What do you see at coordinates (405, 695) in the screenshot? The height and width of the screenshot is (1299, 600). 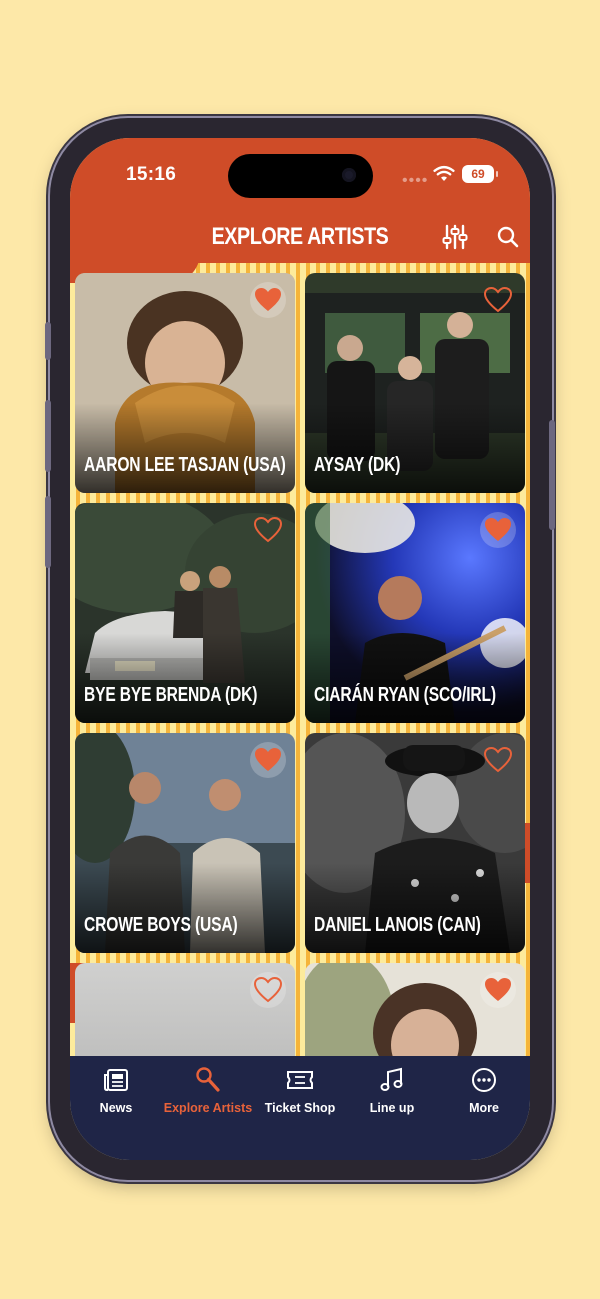 I see `artist-name: CIARÁN RYAN (SCO/IRL)` at bounding box center [405, 695].